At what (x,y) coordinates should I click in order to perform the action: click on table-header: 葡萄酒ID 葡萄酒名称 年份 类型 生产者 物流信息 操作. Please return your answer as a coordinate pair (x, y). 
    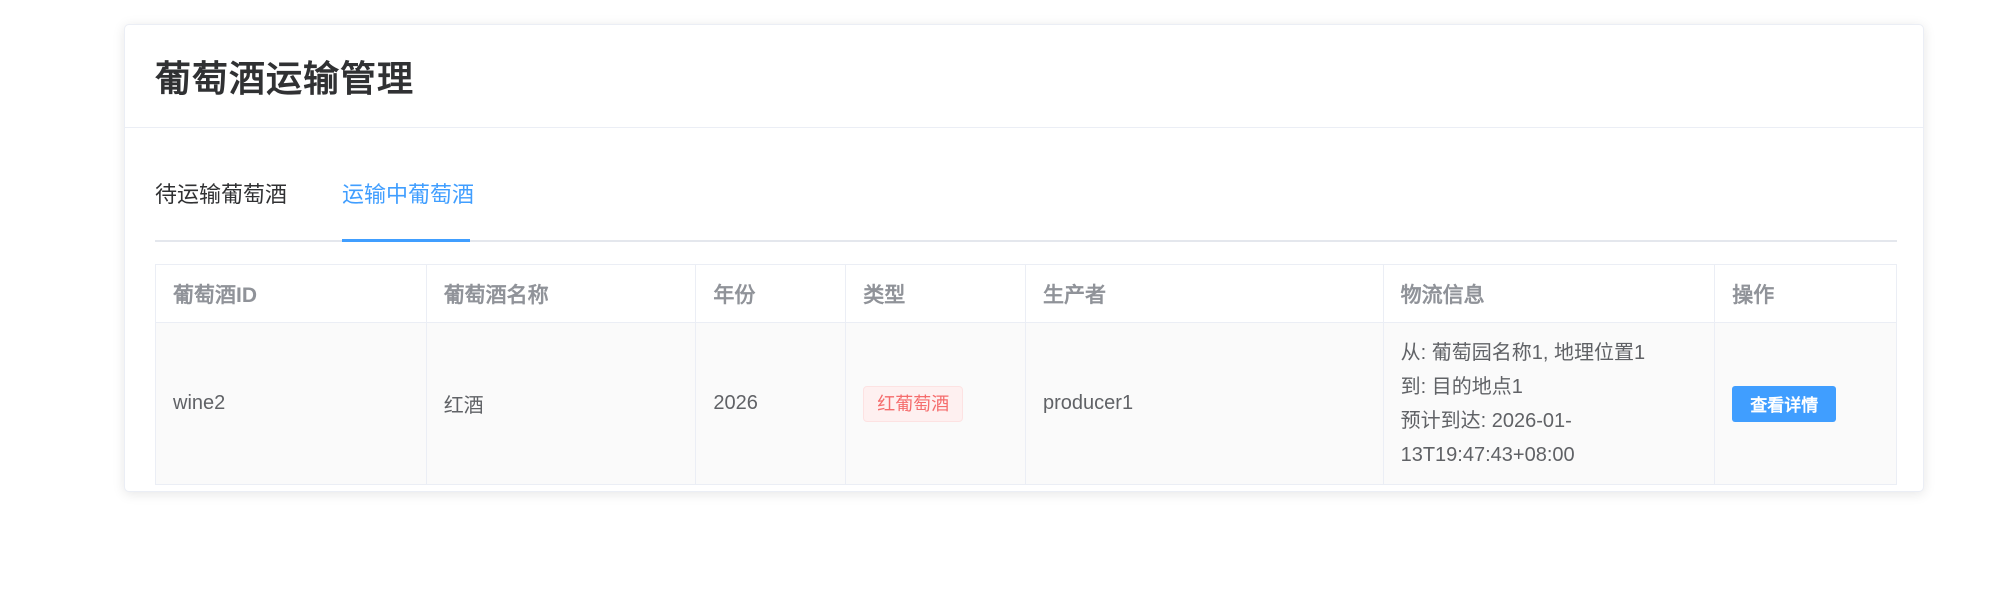
    Looking at the image, I should click on (1026, 294).